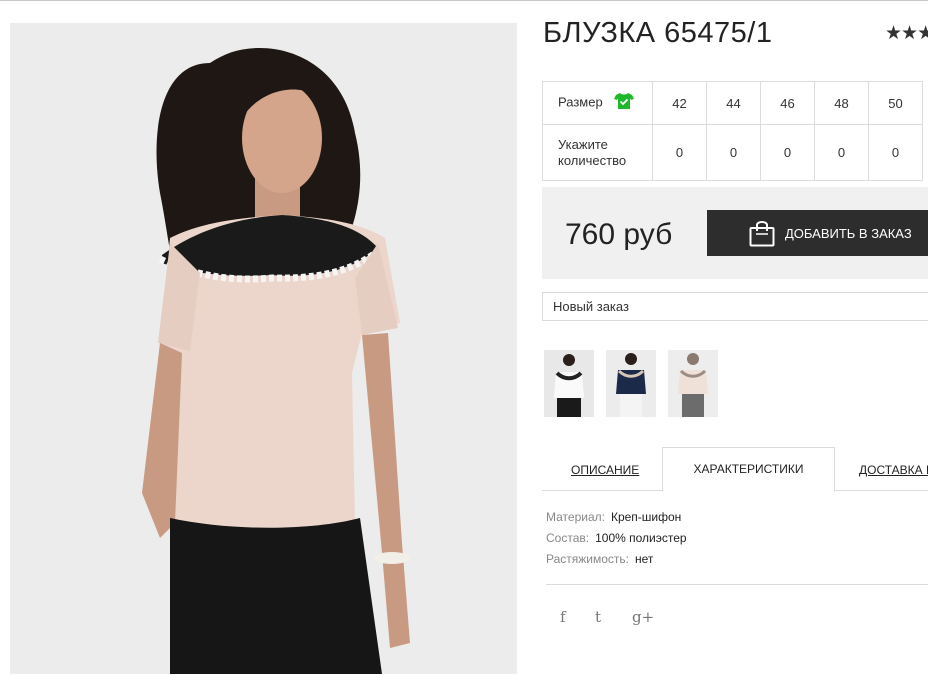 The image size is (928, 675). Describe the element at coordinates (644, 559) in the screenshot. I see `spec-value: нет` at that location.